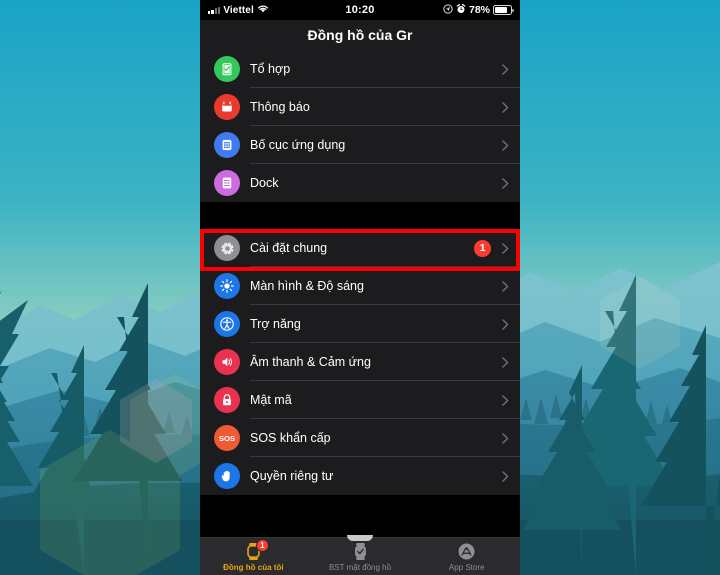  What do you see at coordinates (227, 107) in the screenshot?
I see `notification-icon` at bounding box center [227, 107].